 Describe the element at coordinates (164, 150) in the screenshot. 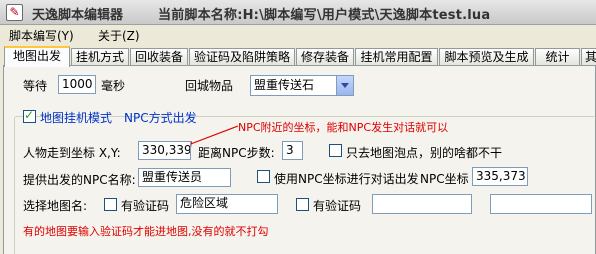

I see `walk-coords-input: 330,339` at that location.